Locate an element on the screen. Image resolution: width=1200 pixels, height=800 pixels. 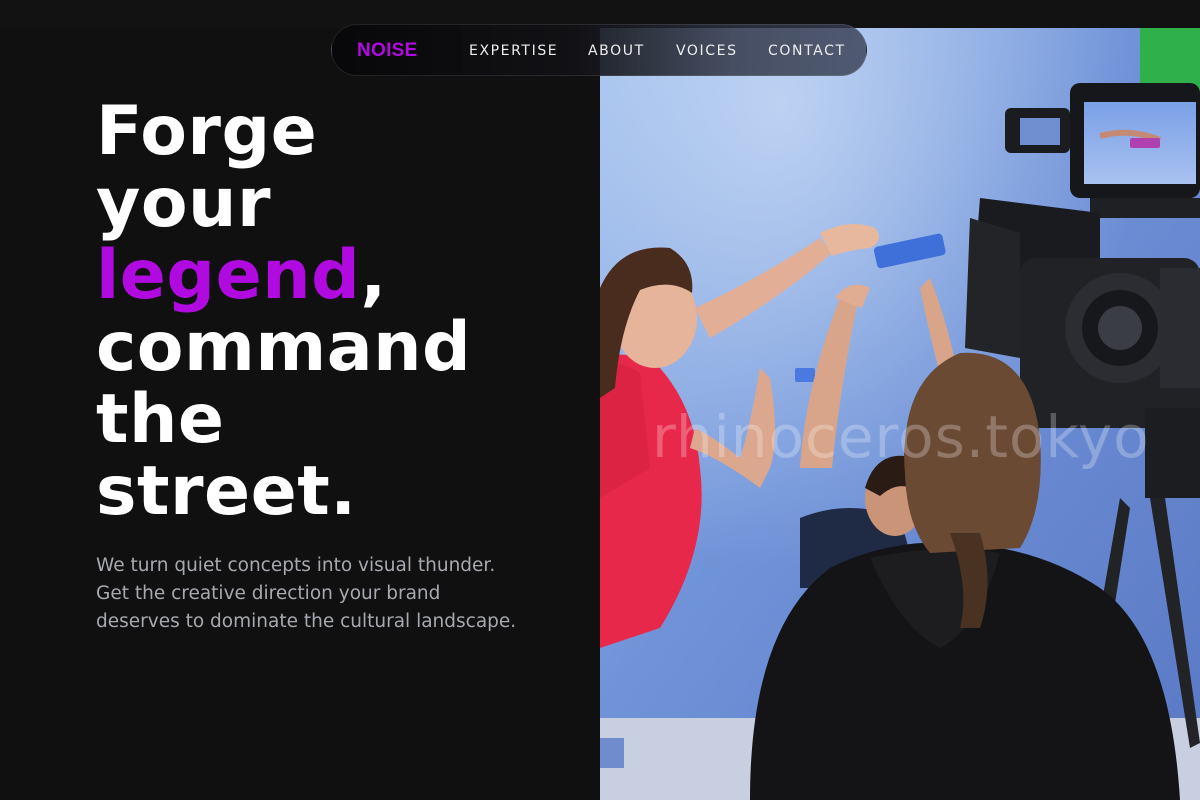
headline-line-6: street. is located at coordinates (226, 491).